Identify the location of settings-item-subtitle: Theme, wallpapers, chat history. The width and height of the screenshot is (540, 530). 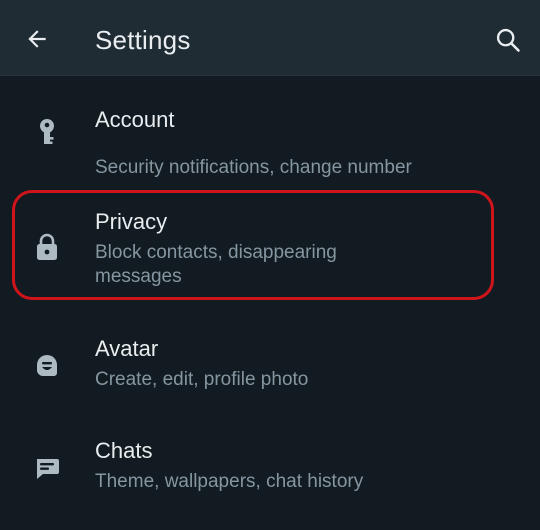
(229, 481).